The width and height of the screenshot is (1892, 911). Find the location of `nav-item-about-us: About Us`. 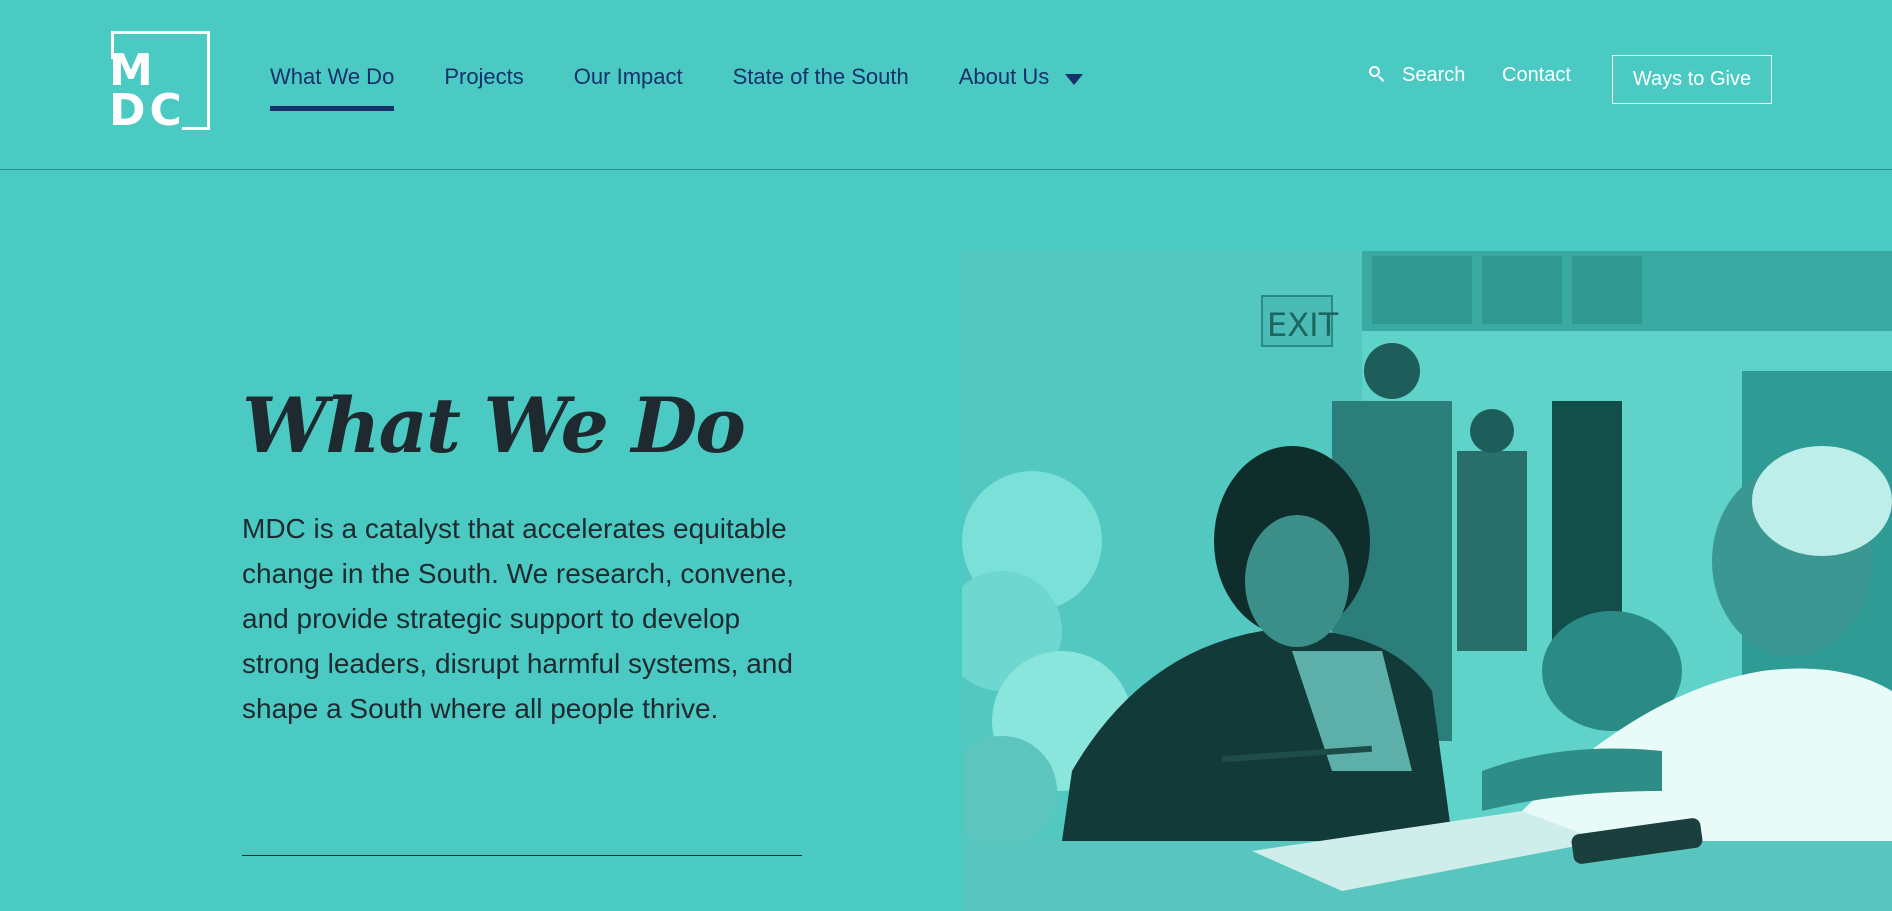

nav-item-about-us: About Us is located at coordinates (1021, 89).